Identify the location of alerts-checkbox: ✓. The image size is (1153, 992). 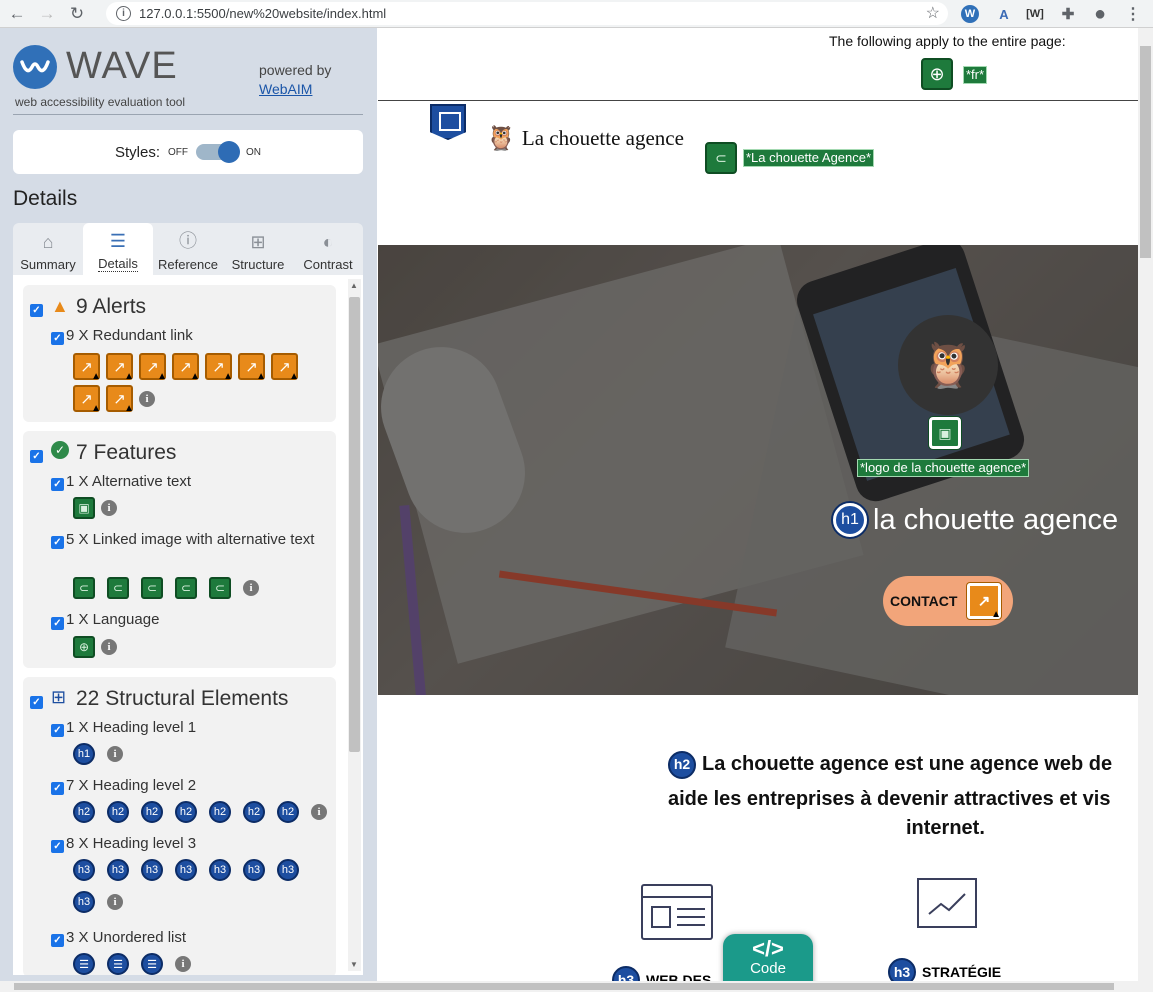
(36, 310).